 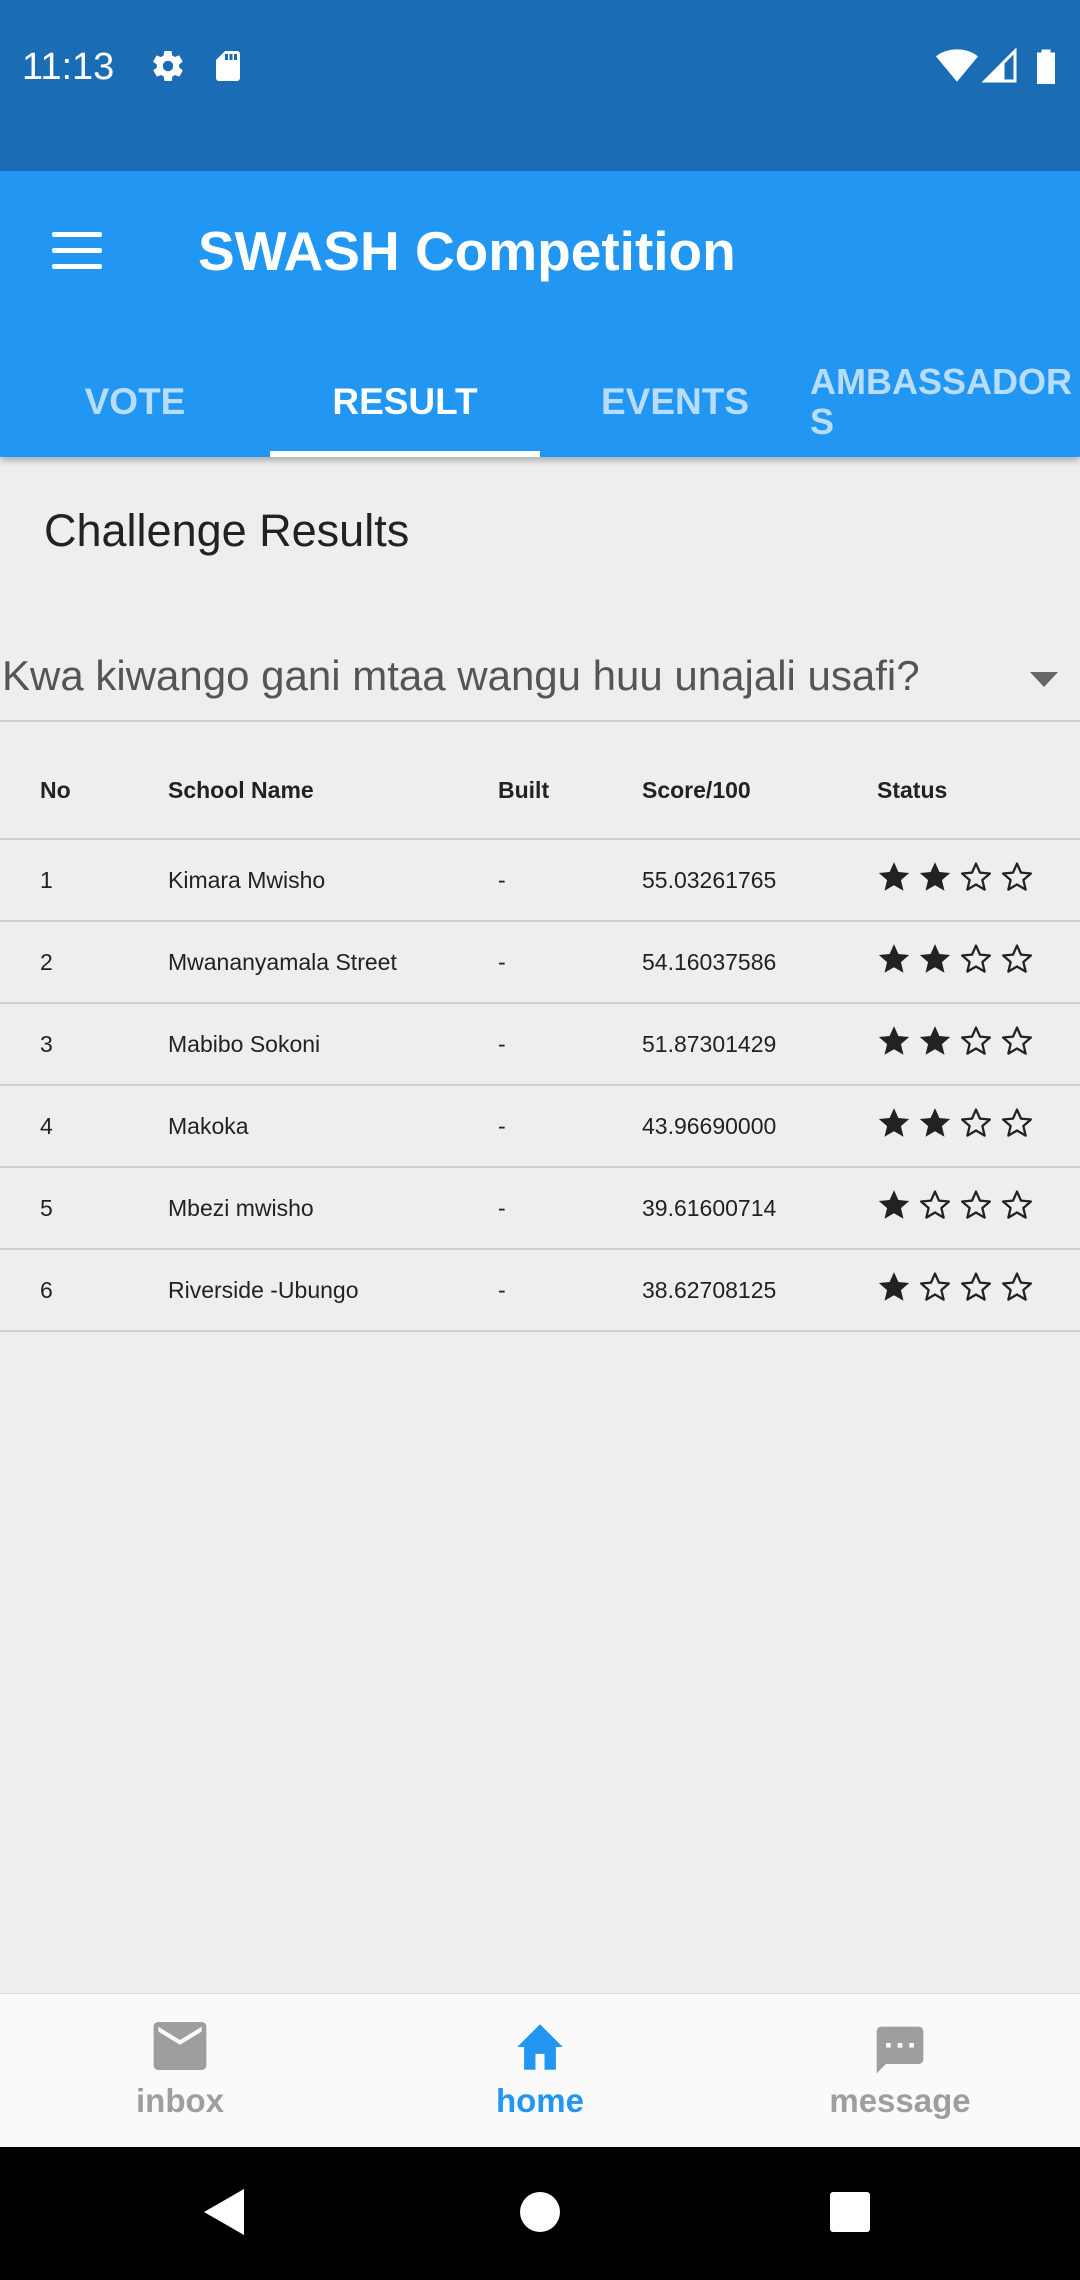 What do you see at coordinates (1044, 679) in the screenshot?
I see `dropdown-arrow-icon` at bounding box center [1044, 679].